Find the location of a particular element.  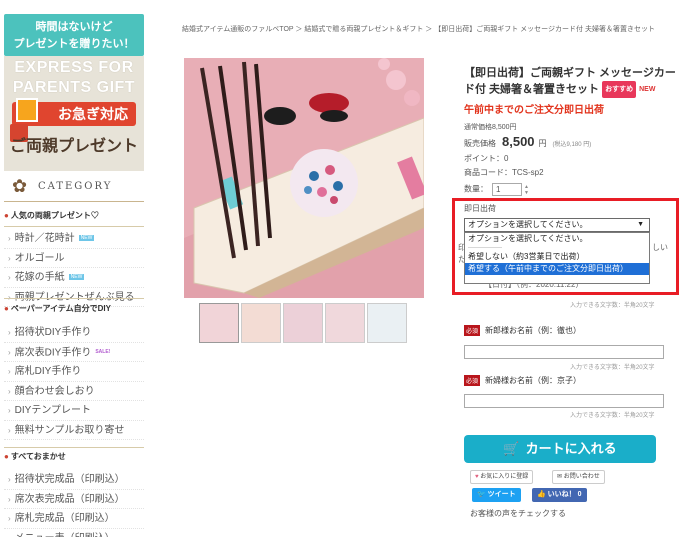

add-to-cart-button: 🛒 カートに入れる is located at coordinates (560, 449).